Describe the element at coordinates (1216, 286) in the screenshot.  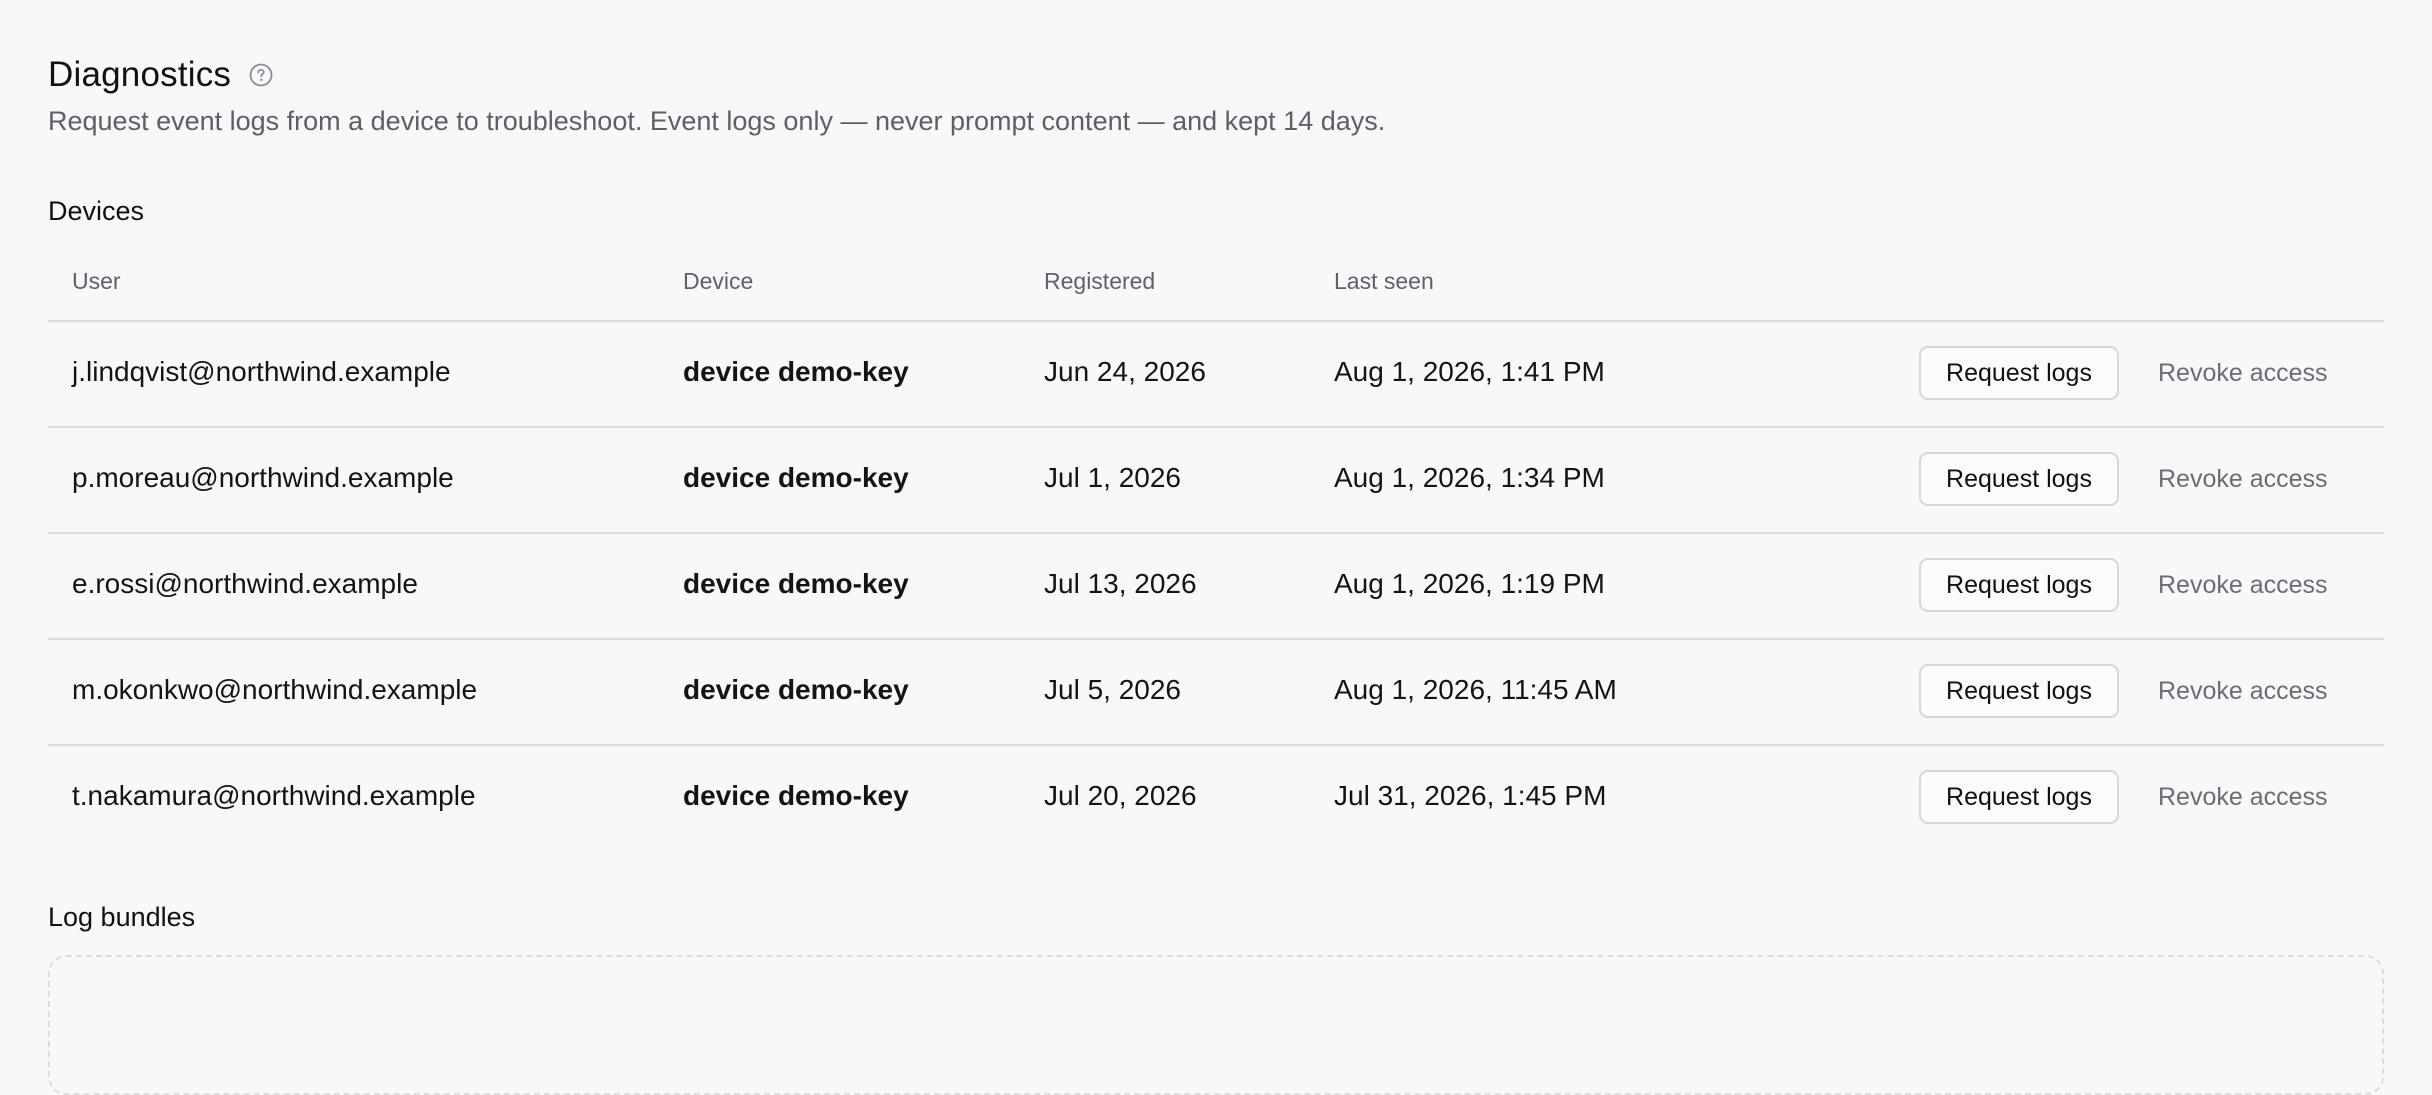
I see `table-header: User Device Registered Last seen` at that location.